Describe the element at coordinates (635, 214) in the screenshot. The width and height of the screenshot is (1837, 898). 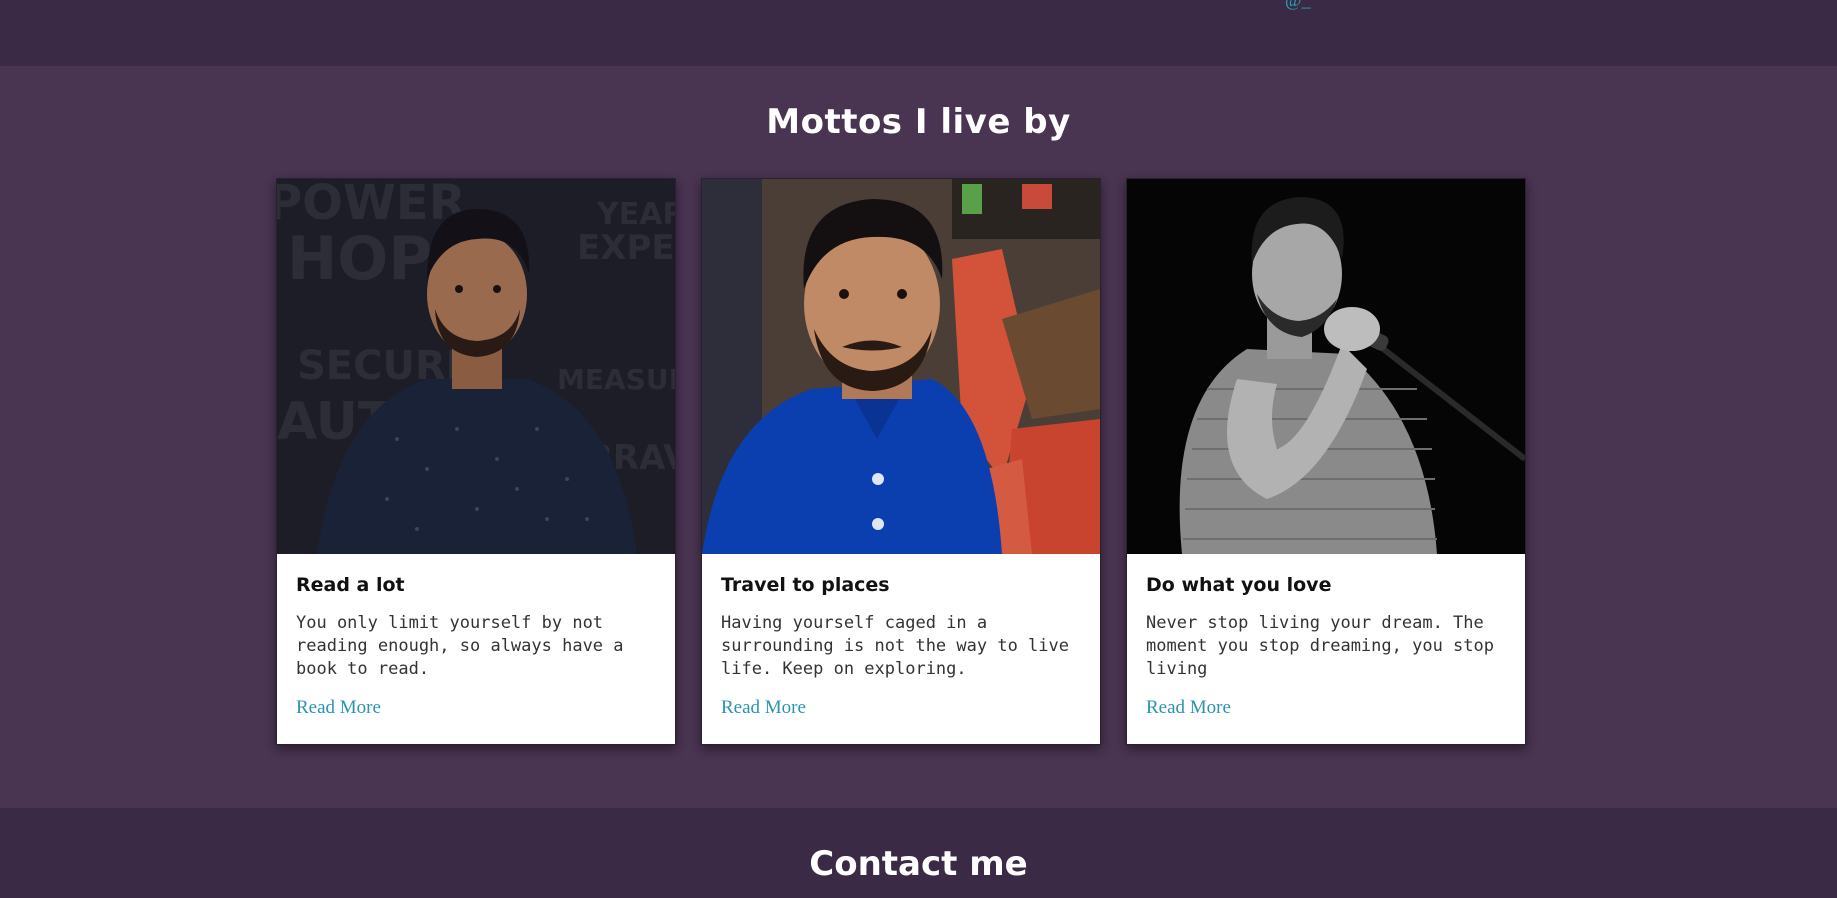
I see `svg-text: YEAR` at that location.